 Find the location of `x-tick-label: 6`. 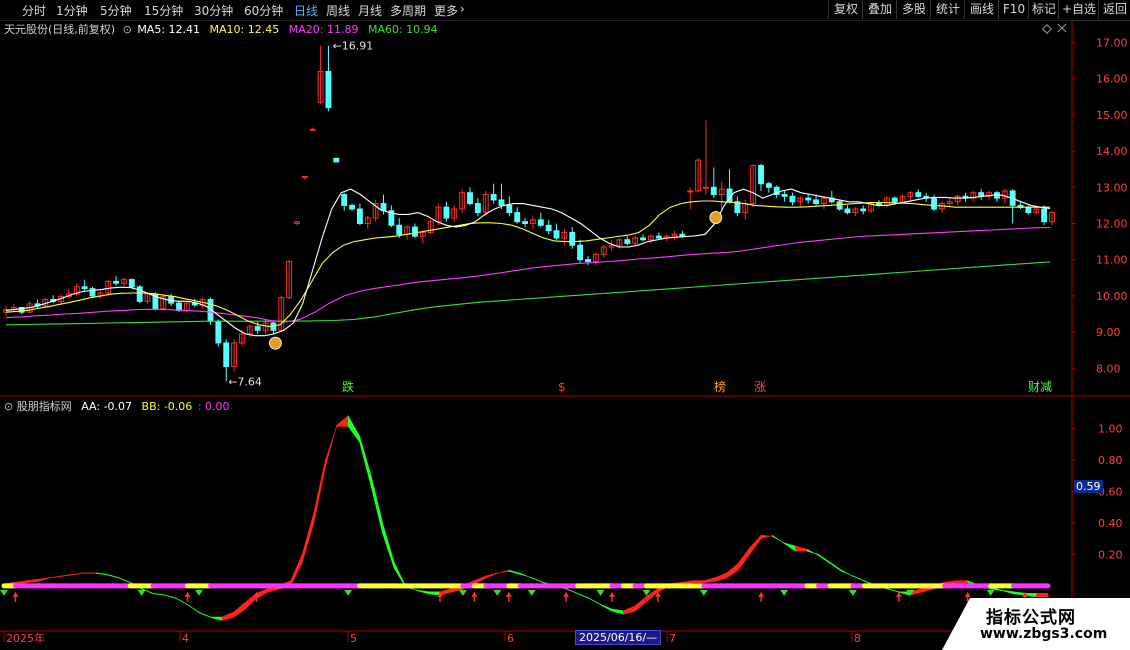

x-tick-label: 6 is located at coordinates (510, 638).